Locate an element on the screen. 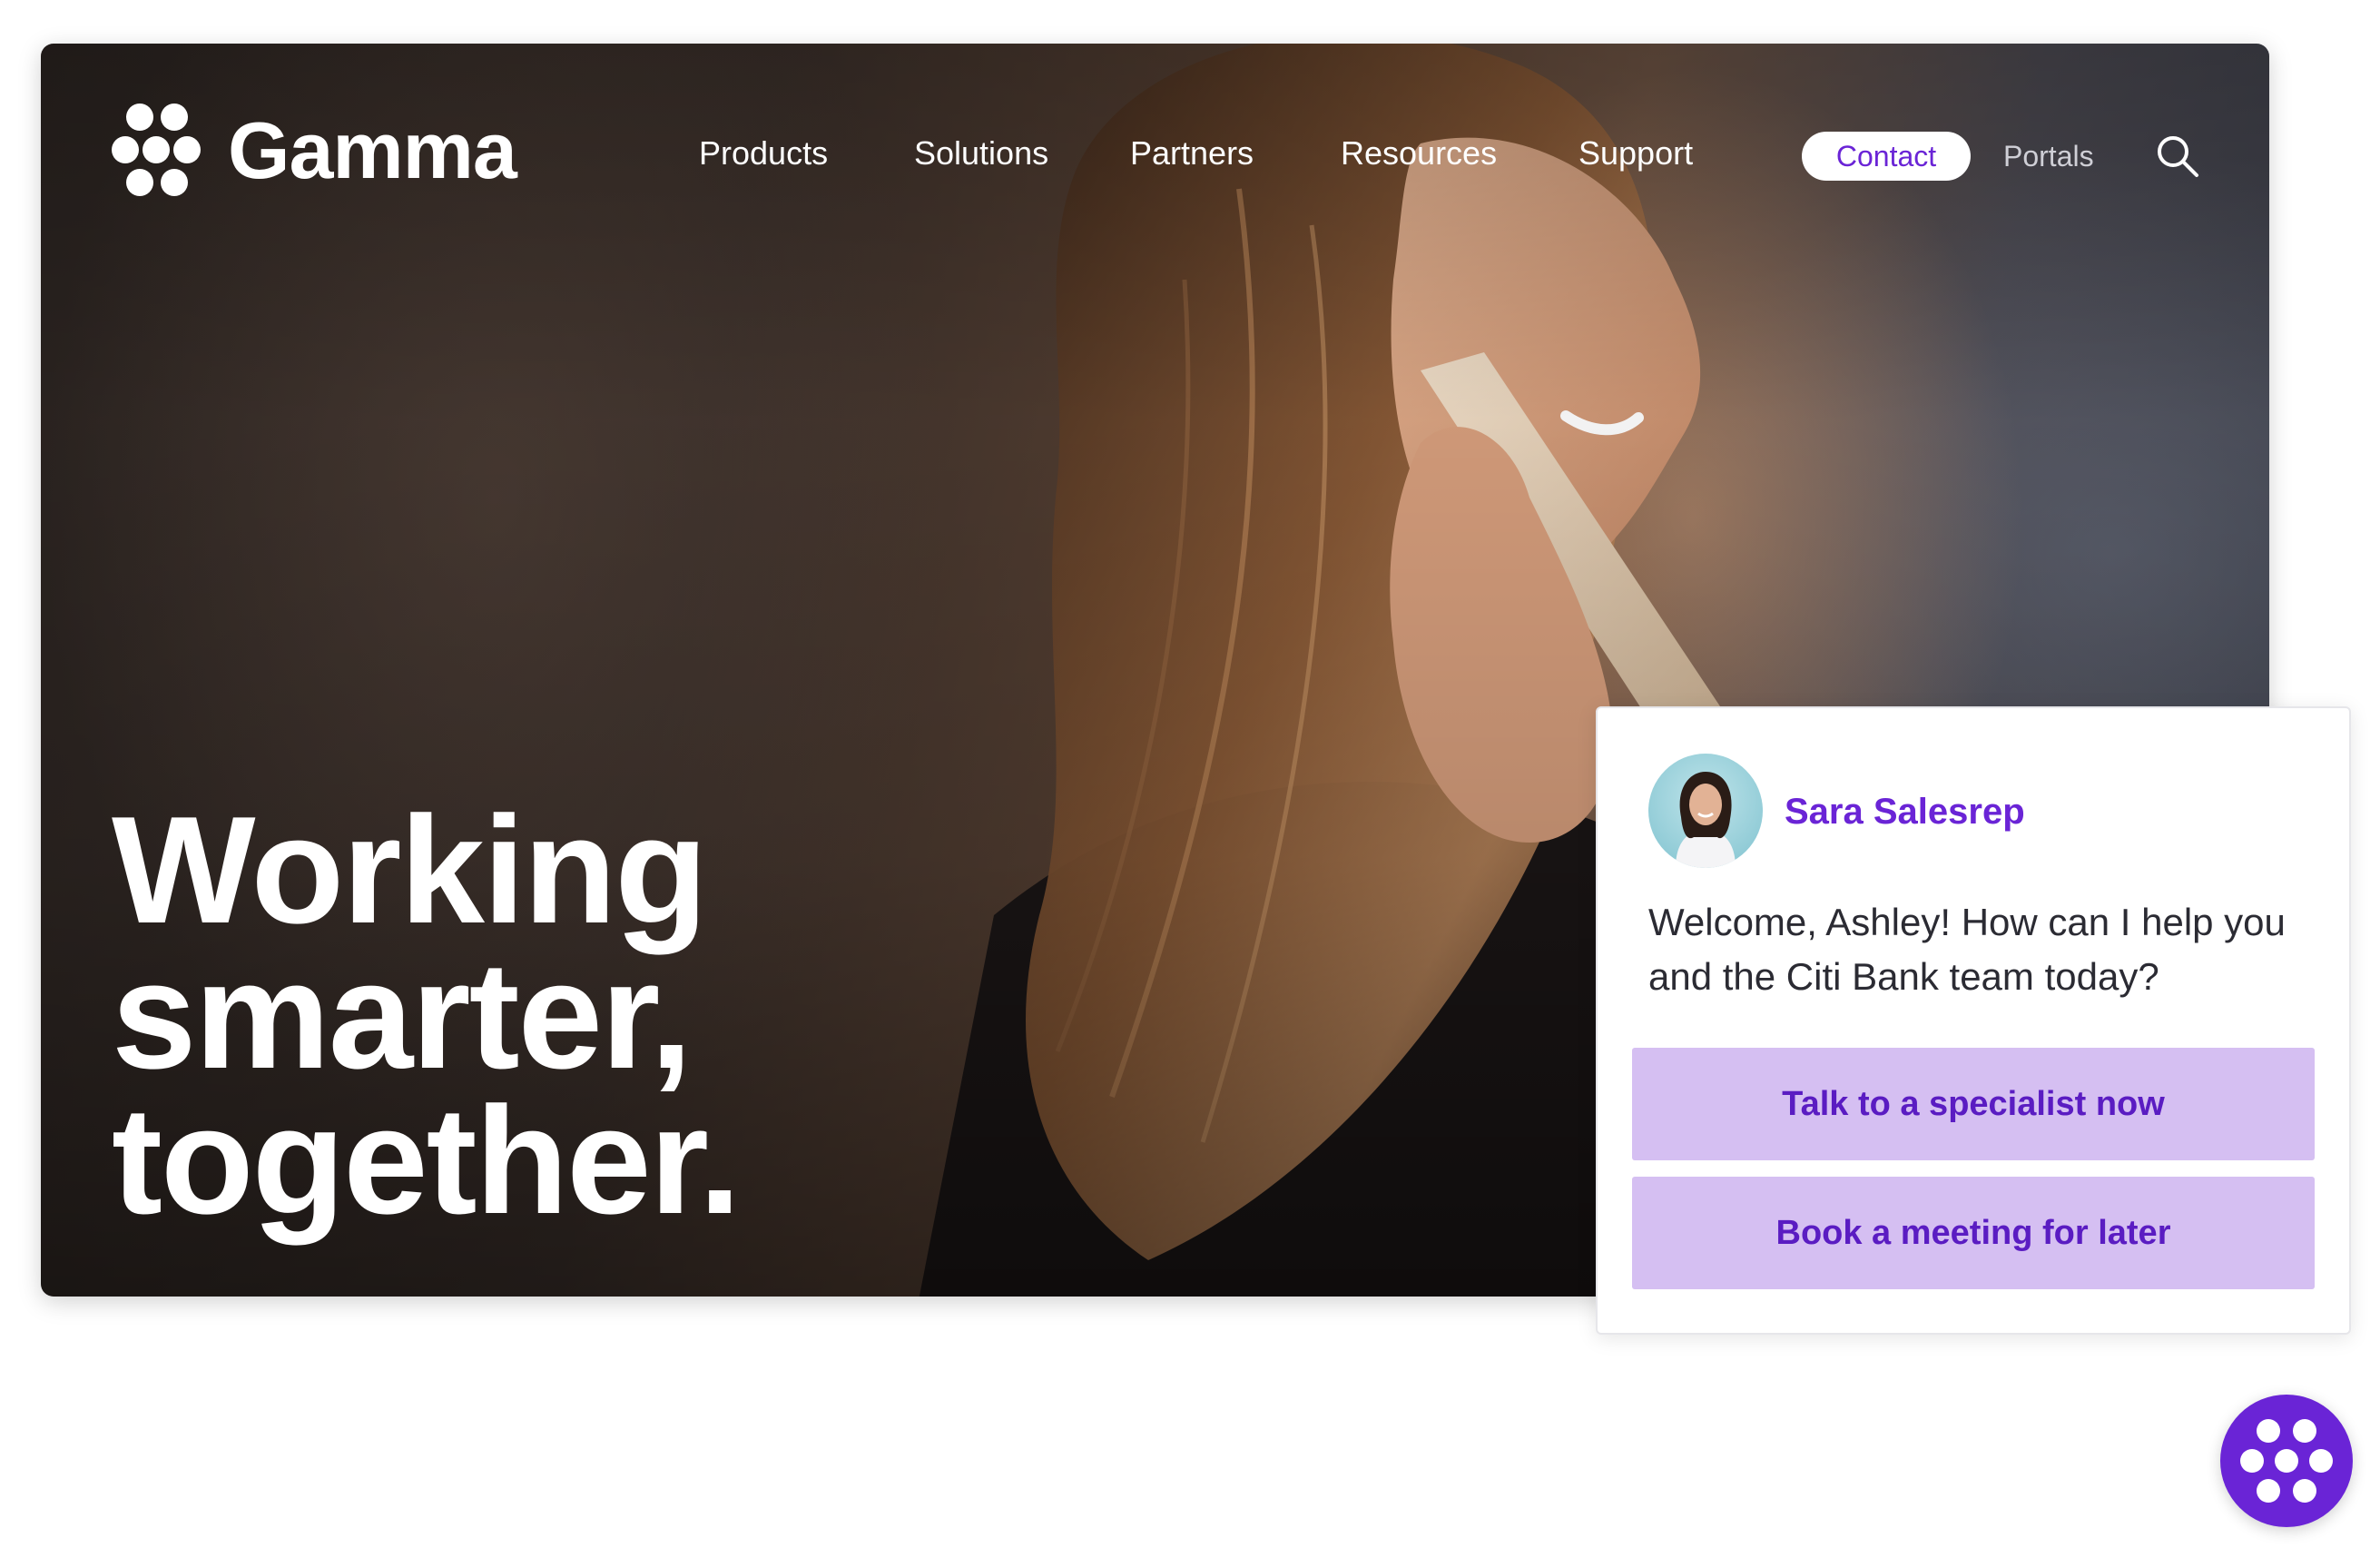 This screenshot has height=1558, width=2380. hero-headline: Working smarter, together. is located at coordinates (426, 1015).